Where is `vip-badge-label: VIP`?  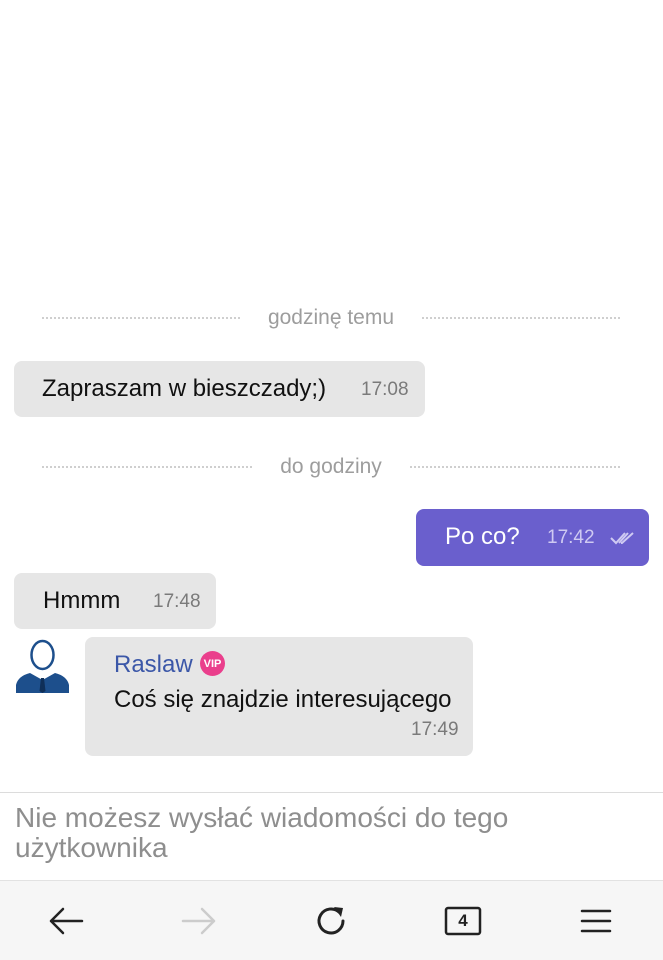 vip-badge-label: VIP is located at coordinates (212, 663).